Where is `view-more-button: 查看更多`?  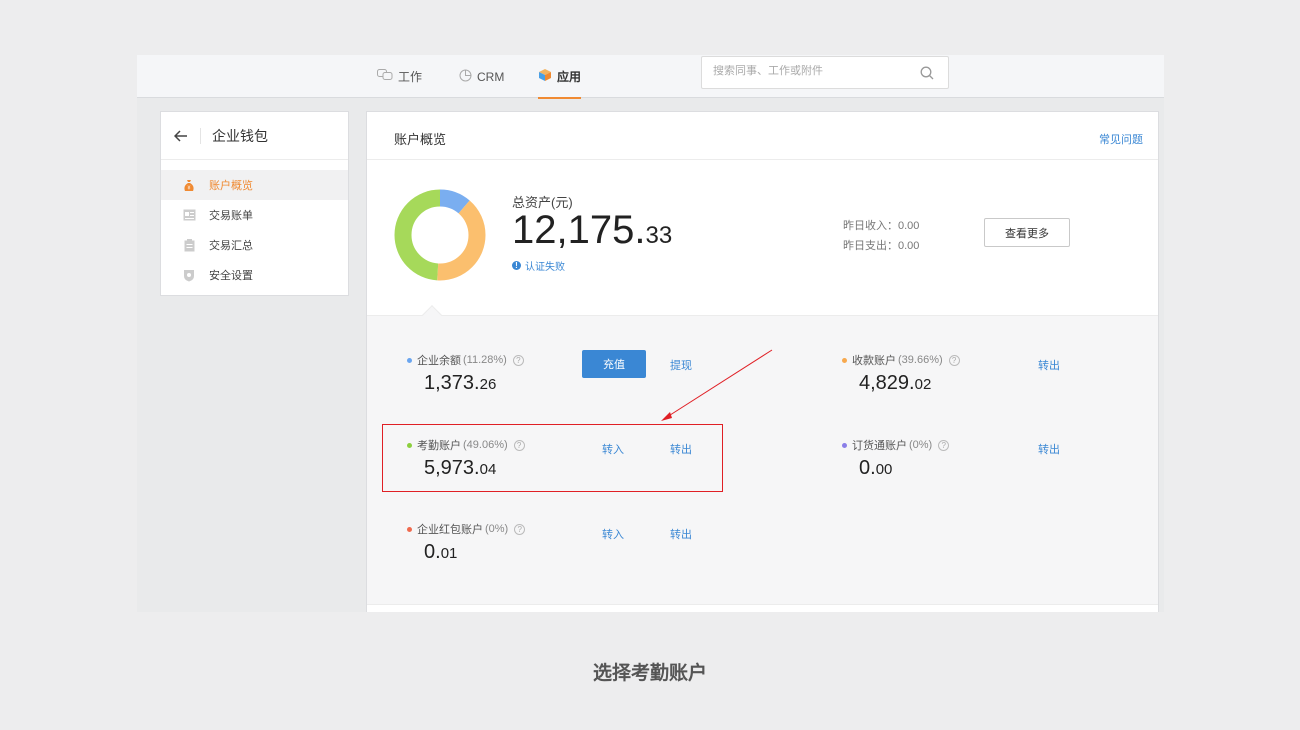
view-more-button: 查看更多 is located at coordinates (1027, 232).